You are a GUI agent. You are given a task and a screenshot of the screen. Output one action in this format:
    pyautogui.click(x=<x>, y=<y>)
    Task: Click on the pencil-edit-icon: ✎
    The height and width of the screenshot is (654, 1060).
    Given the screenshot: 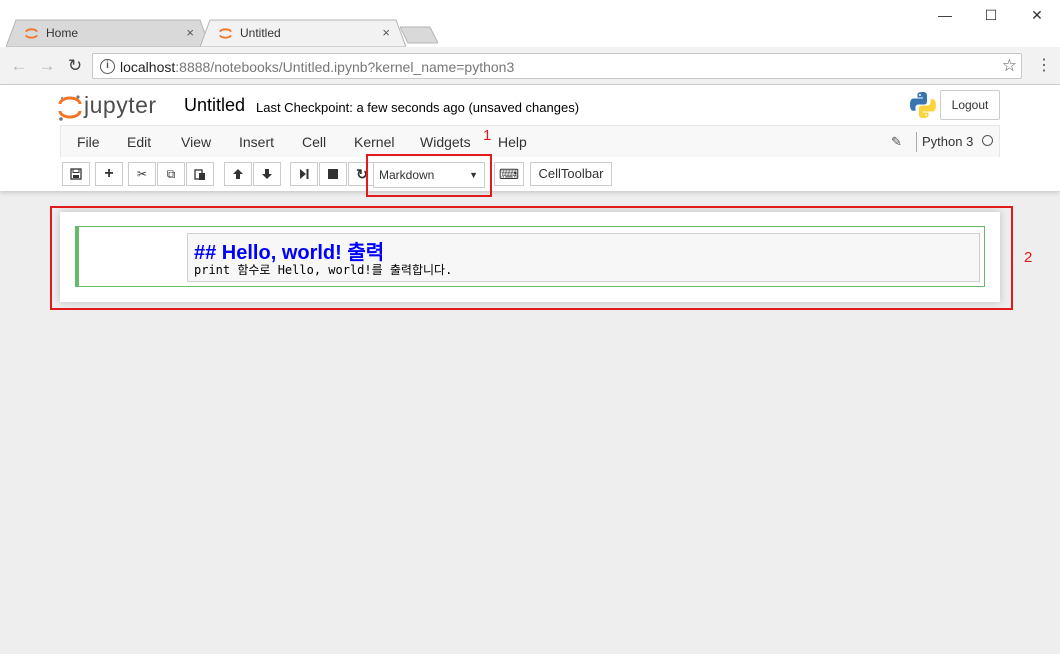 What is the action you would take?
    pyautogui.click(x=896, y=142)
    